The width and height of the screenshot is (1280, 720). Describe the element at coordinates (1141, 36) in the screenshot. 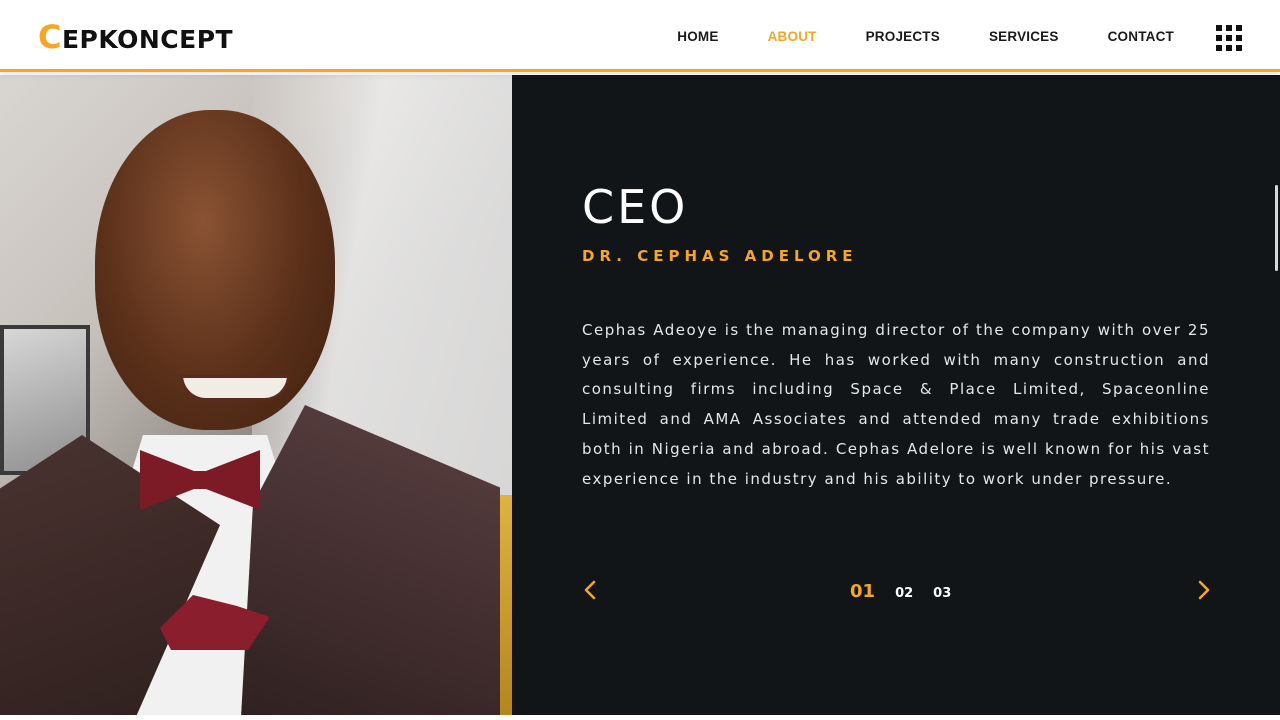

I see `nav-contact: CONTACT` at that location.